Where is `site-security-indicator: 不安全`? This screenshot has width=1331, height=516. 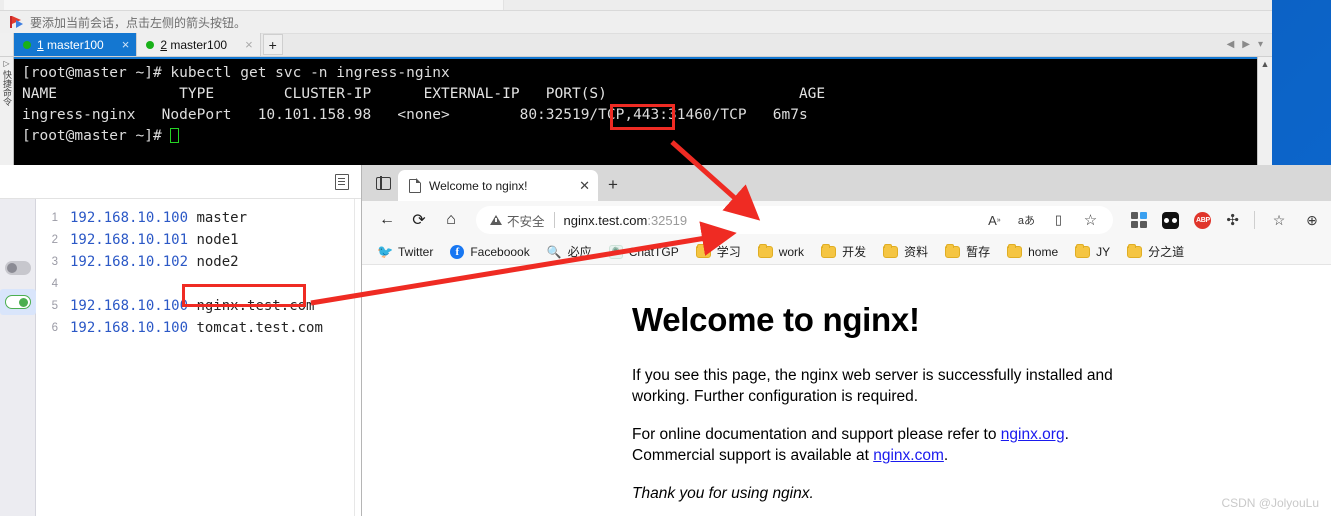 site-security-indicator: 不安全 is located at coordinates (517, 220).